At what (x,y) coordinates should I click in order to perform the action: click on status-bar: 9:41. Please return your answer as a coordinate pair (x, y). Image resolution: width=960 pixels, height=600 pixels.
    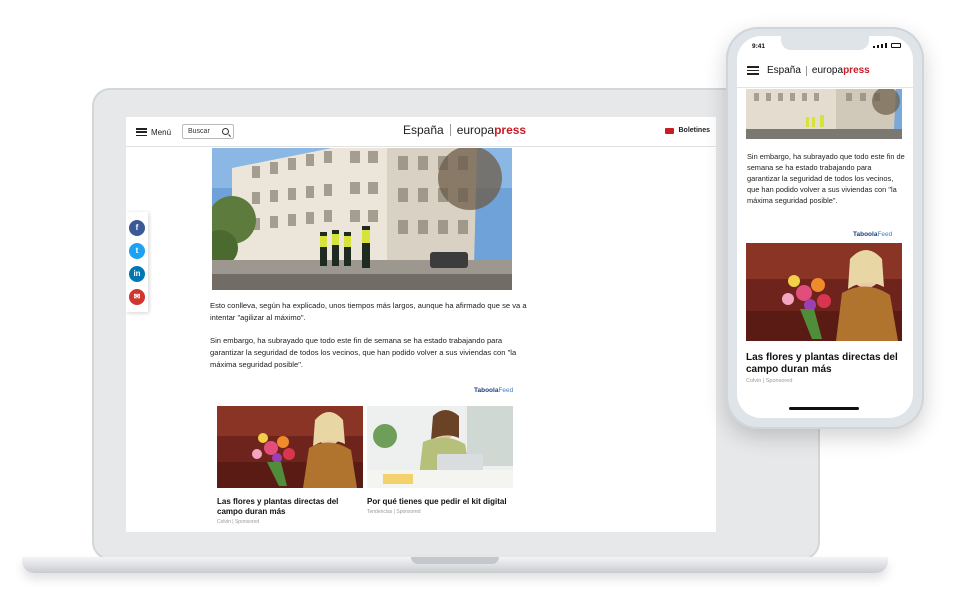
    Looking at the image, I should click on (825, 46).